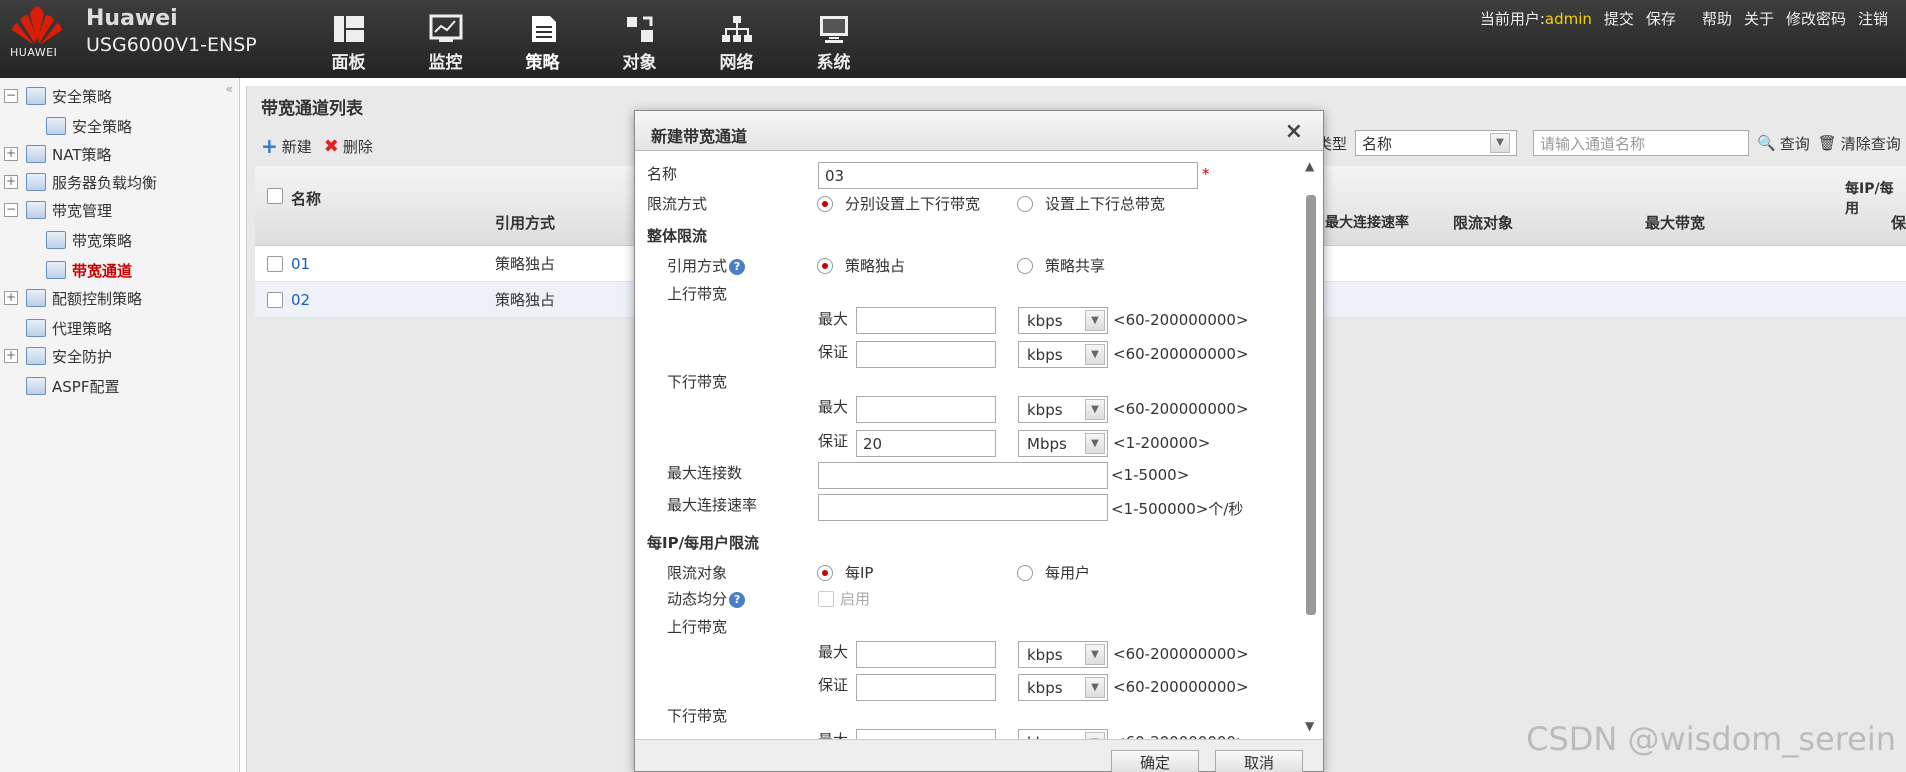 This screenshot has height=772, width=1906. Describe the element at coordinates (861, 265) in the screenshot. I see `ref-mode-exclusive-radio: 策略独占` at that location.